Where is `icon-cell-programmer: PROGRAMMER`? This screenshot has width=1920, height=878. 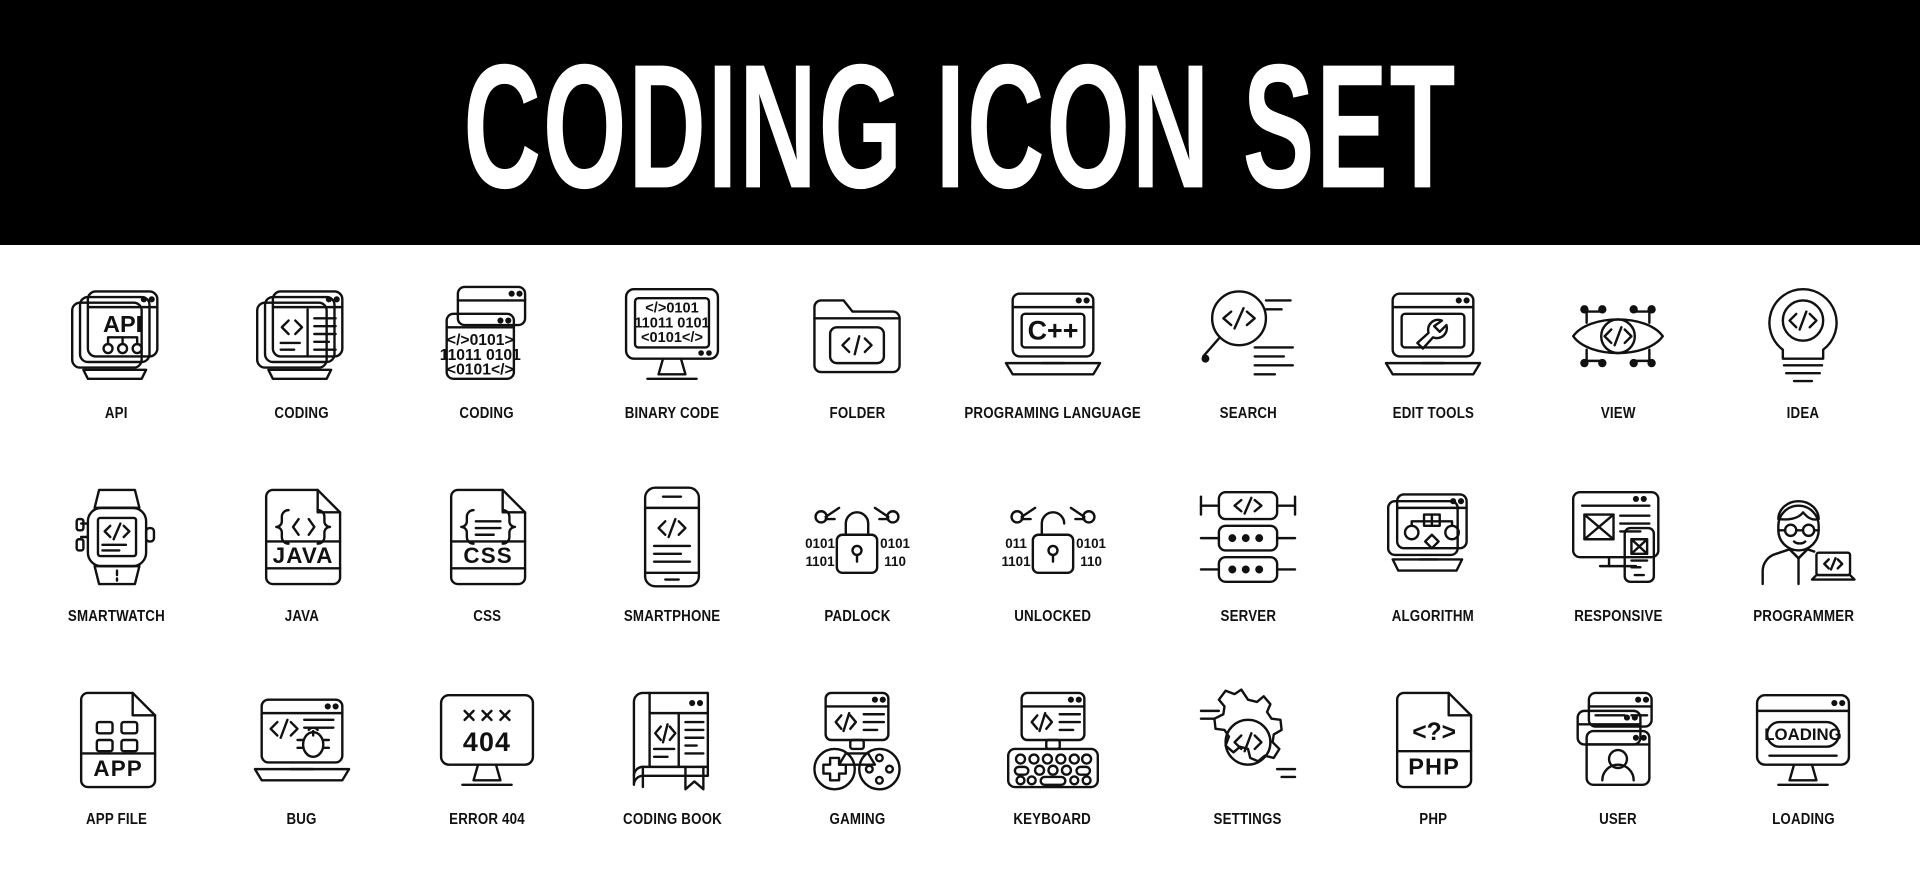 icon-cell-programmer: PROGRAMMER is located at coordinates (1803, 579).